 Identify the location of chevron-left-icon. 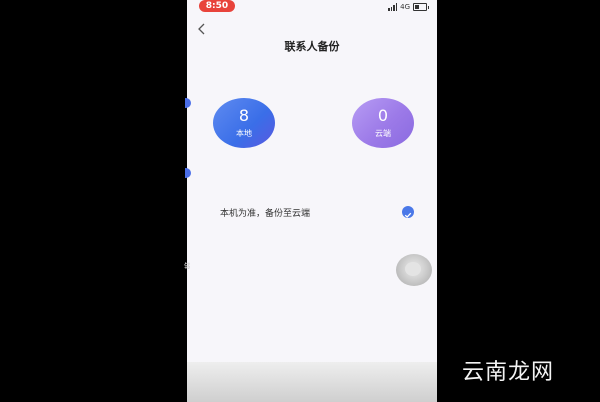
(201, 29).